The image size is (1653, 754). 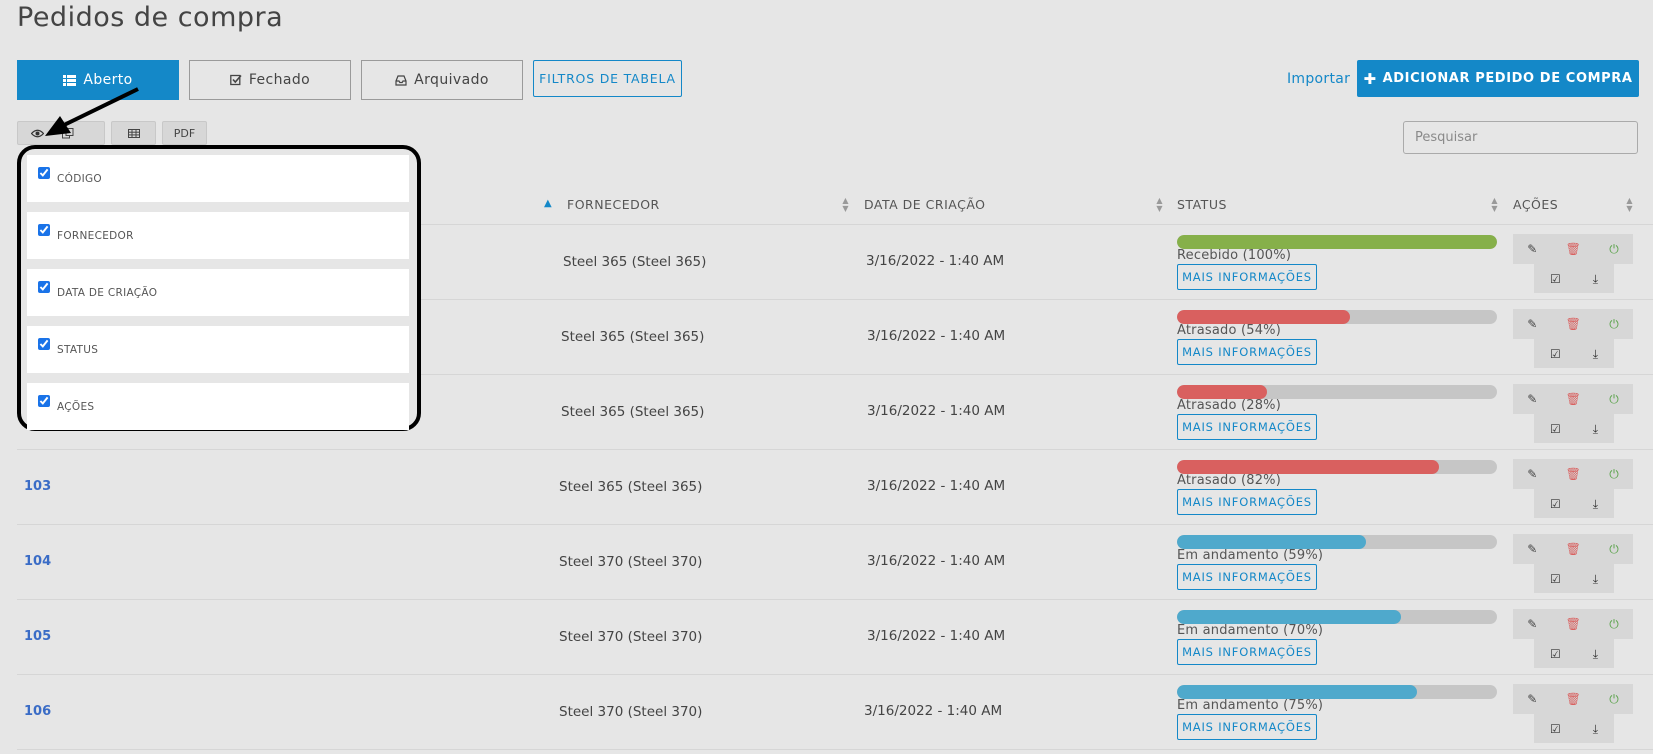 What do you see at coordinates (95, 236) in the screenshot?
I see `column-option-label: FORNECEDOR` at bounding box center [95, 236].